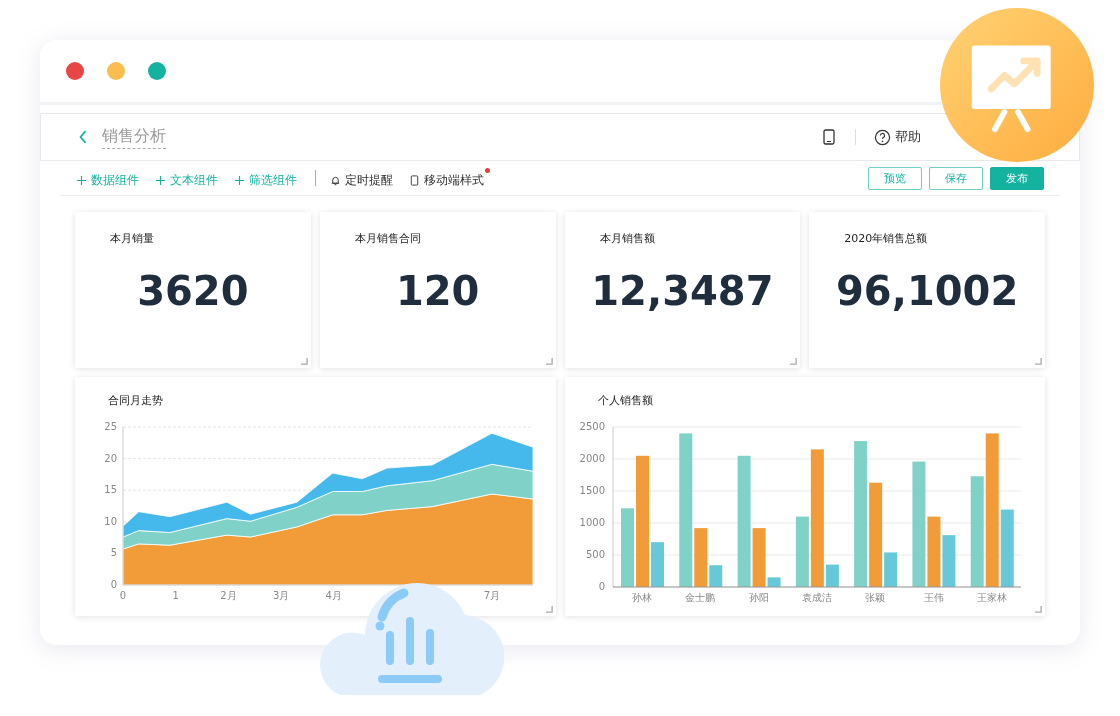 This screenshot has width=1120, height=716. I want to click on toolbar-button: 移动端样式, so click(449, 178).